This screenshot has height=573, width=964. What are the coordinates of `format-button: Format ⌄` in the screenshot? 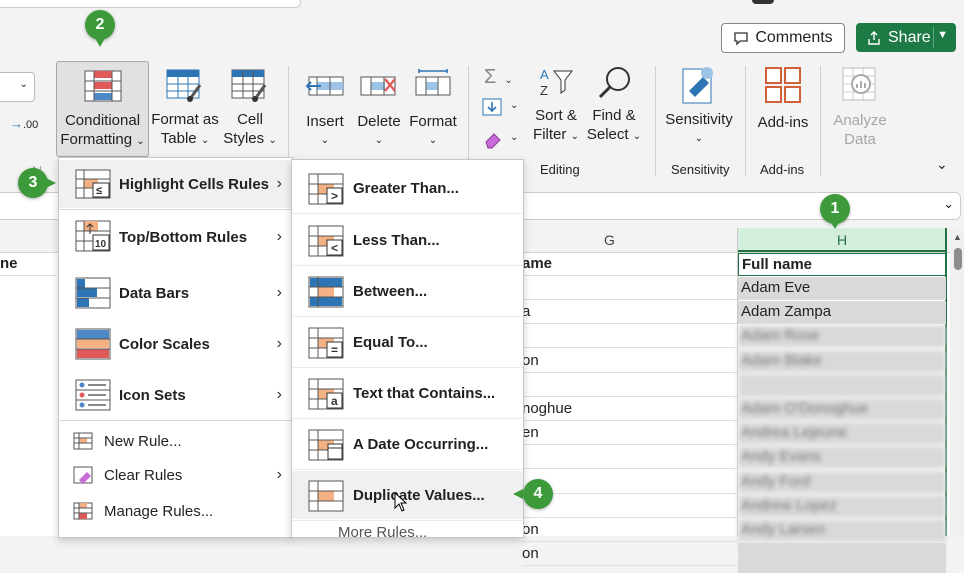 It's located at (433, 108).